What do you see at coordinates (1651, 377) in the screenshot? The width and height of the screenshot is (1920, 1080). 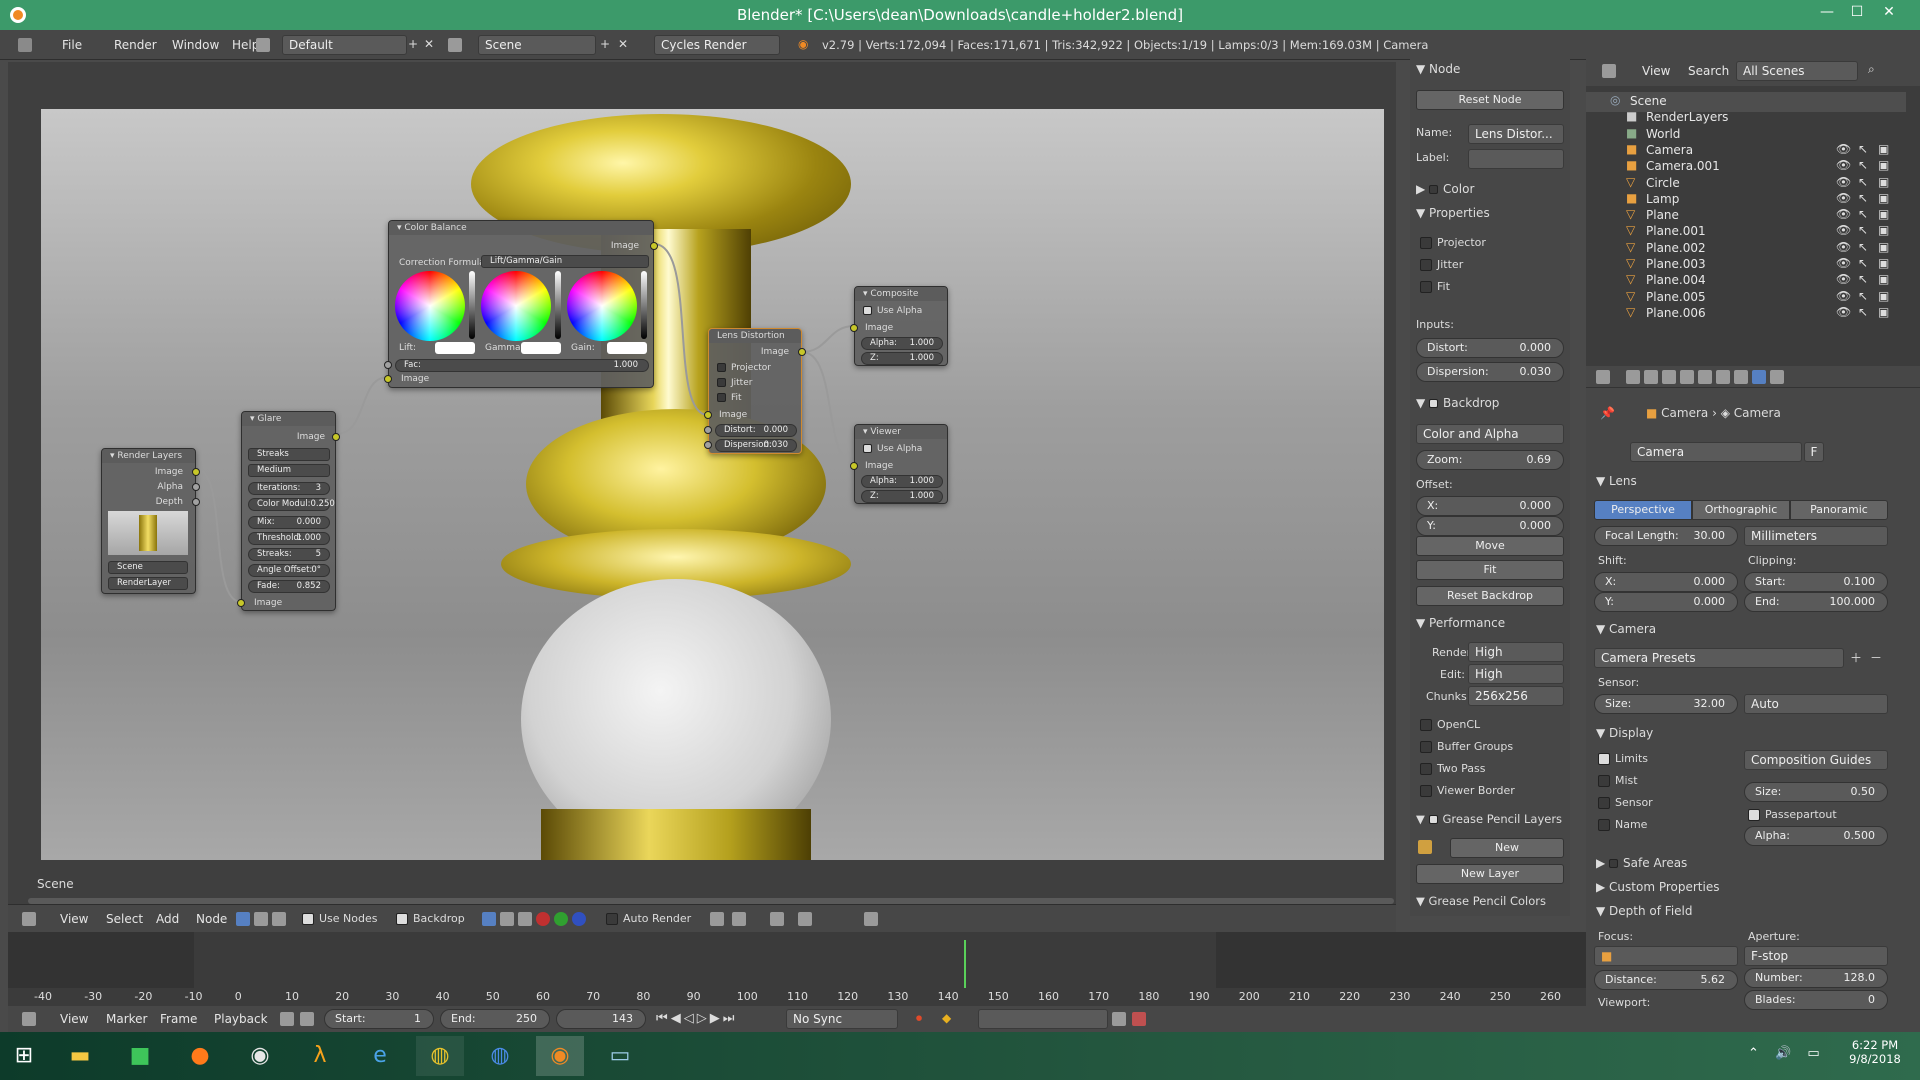 I see `layers-tab-icon` at bounding box center [1651, 377].